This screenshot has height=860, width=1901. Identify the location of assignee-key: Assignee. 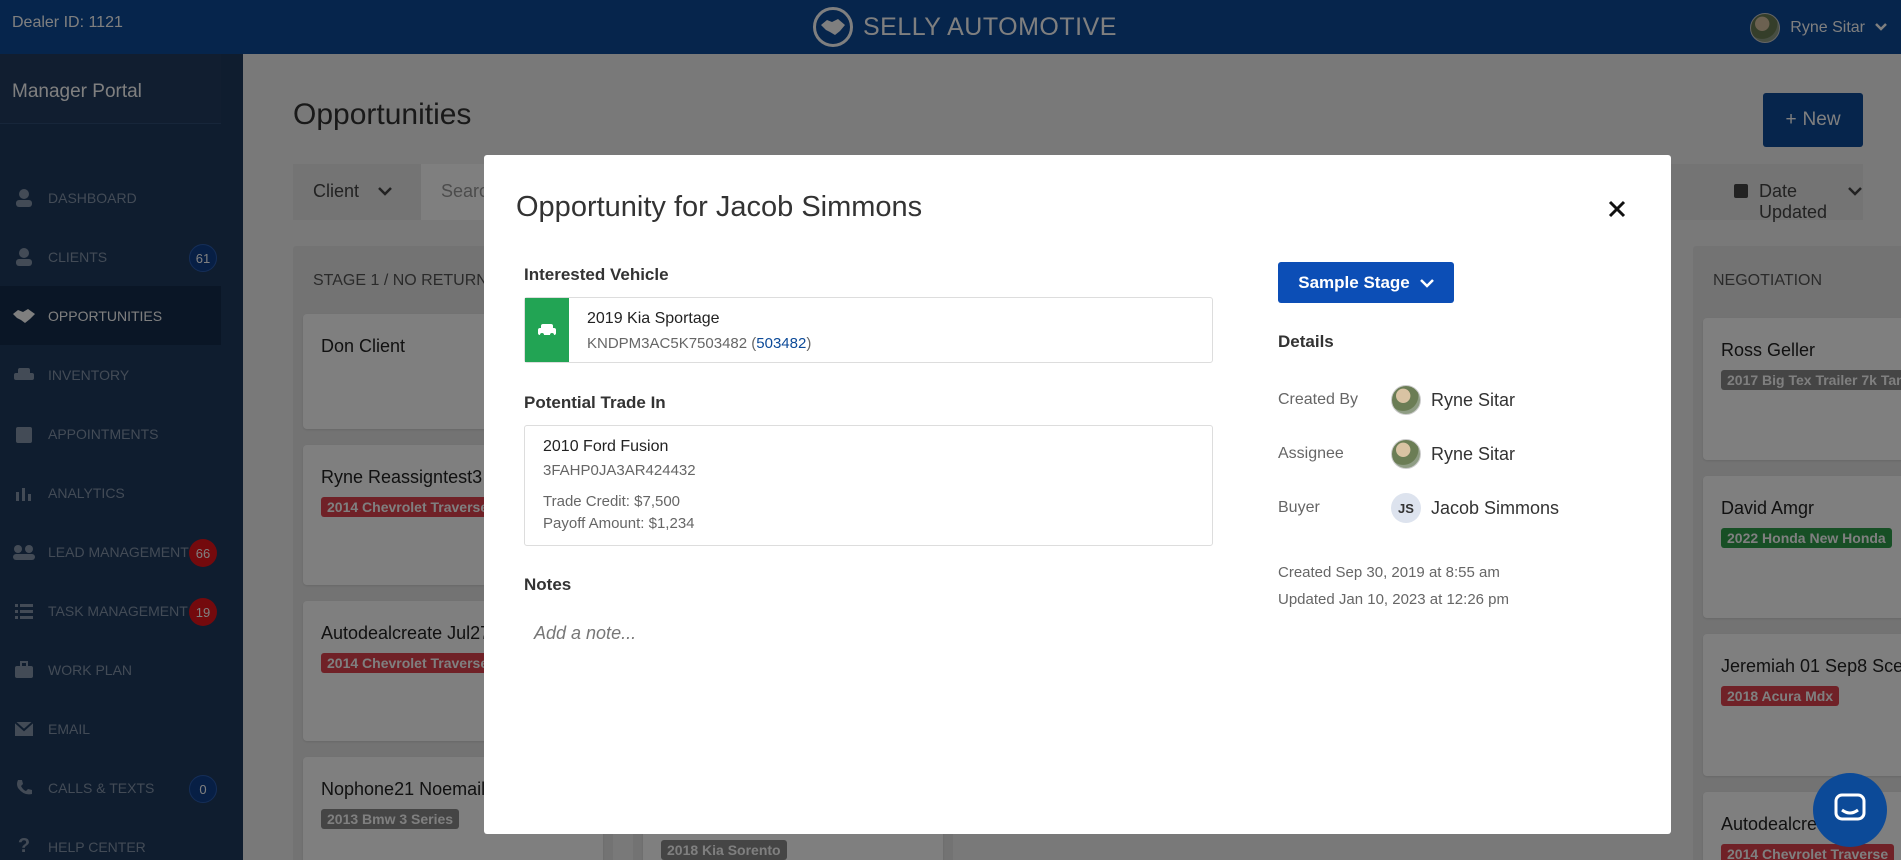
(1311, 453).